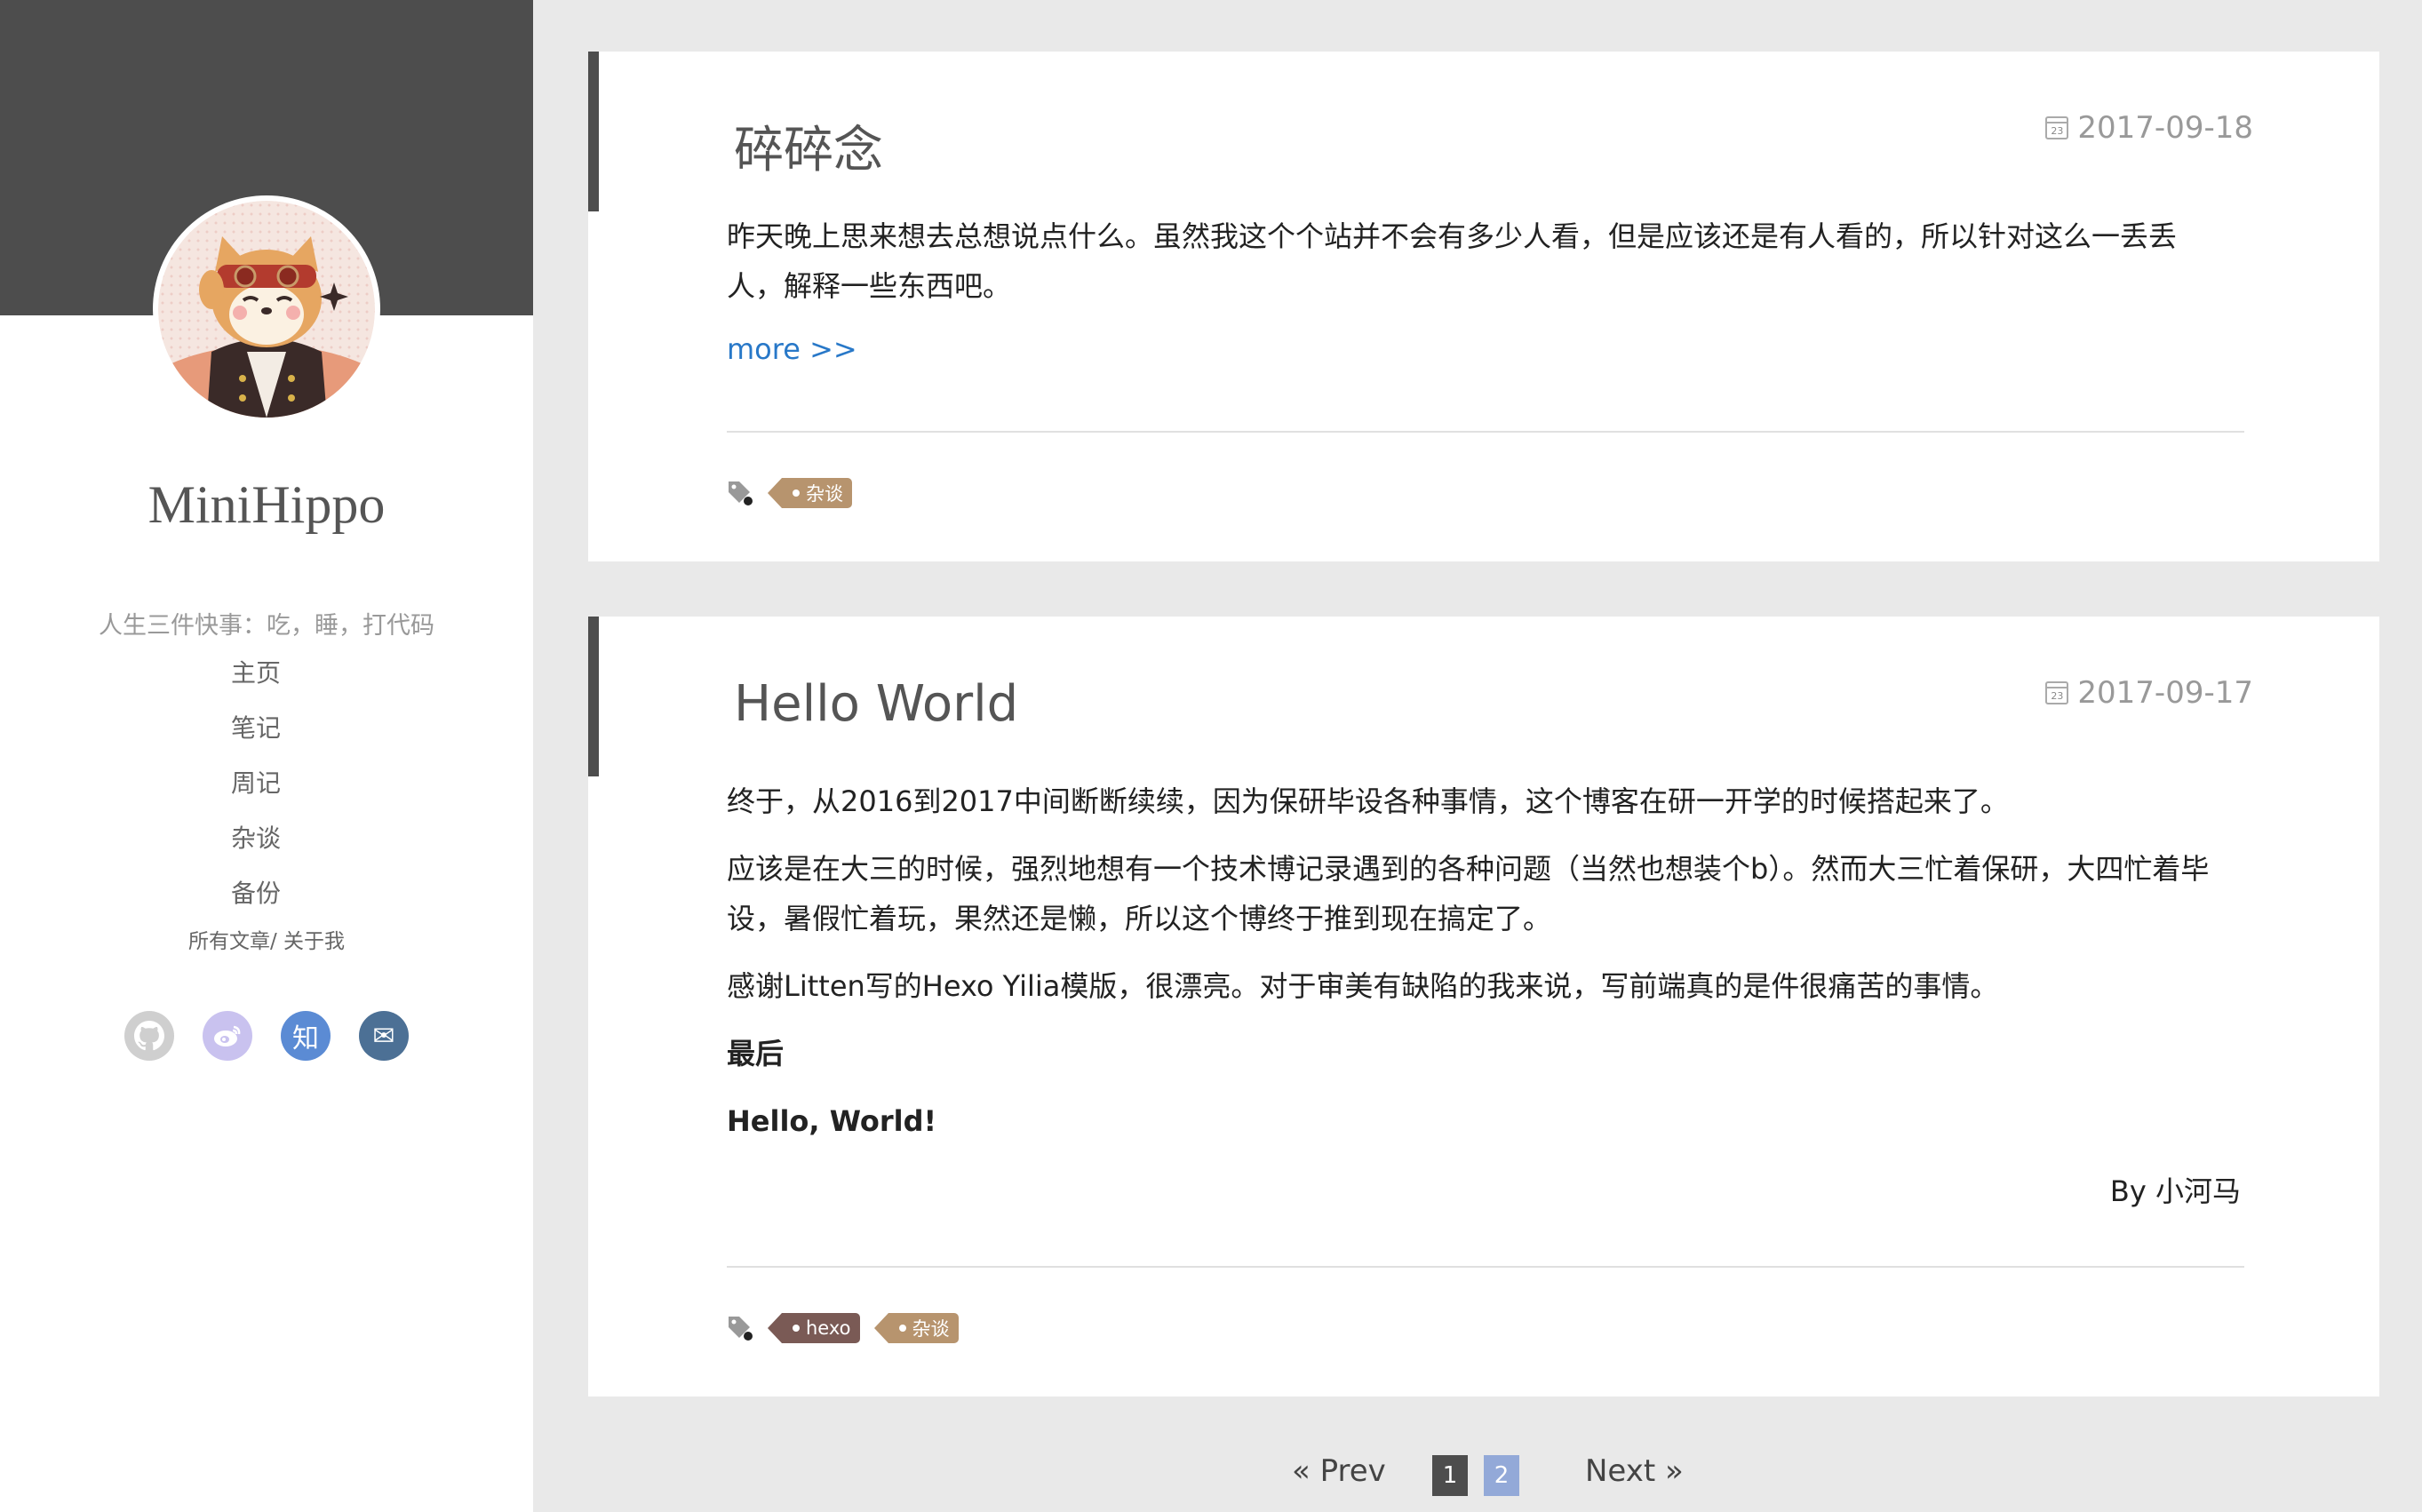 The width and height of the screenshot is (2422, 1512). Describe the element at coordinates (229, 941) in the screenshot. I see `all-posts-link: 所有文章` at that location.